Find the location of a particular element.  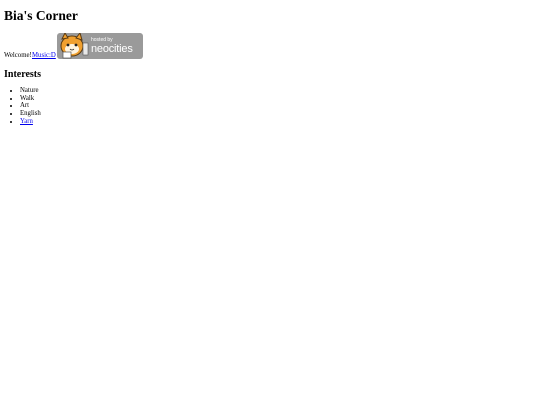

interests-heading: Interests is located at coordinates (23, 74).